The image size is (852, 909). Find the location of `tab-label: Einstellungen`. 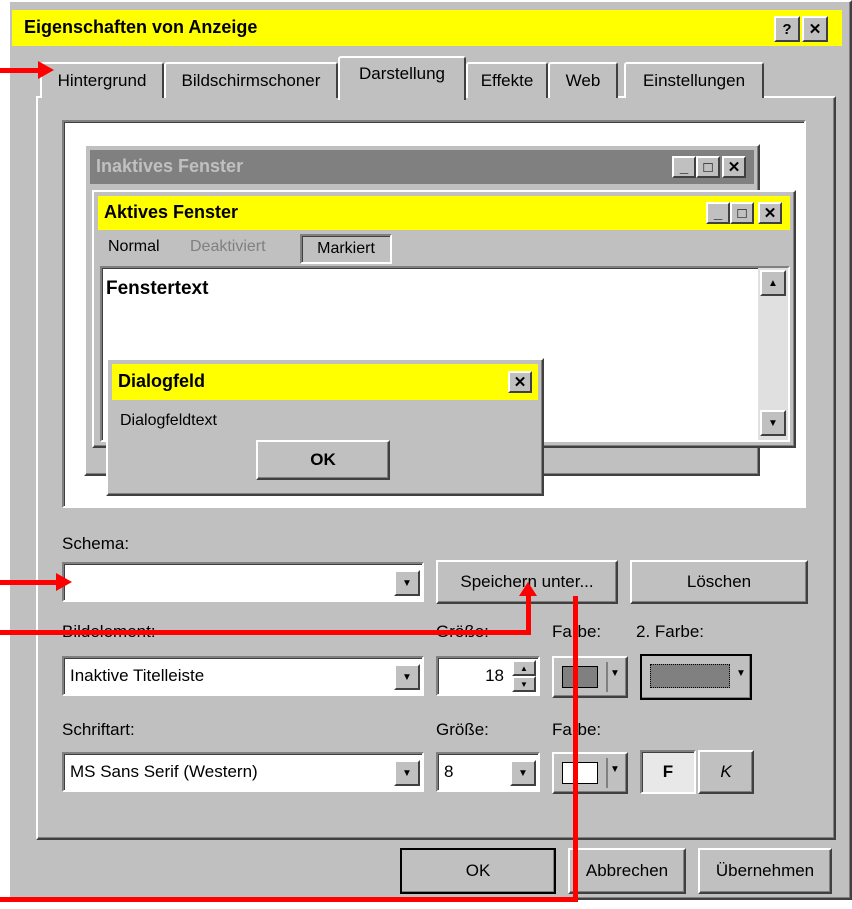

tab-label: Einstellungen is located at coordinates (694, 80).